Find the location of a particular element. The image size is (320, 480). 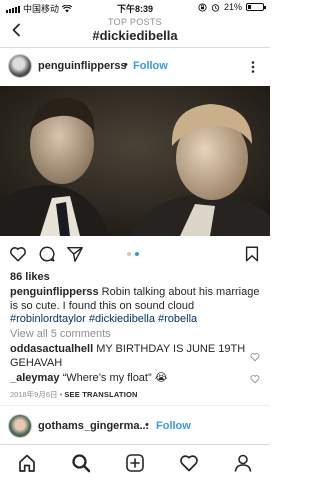

search-icon is located at coordinates (81, 463).